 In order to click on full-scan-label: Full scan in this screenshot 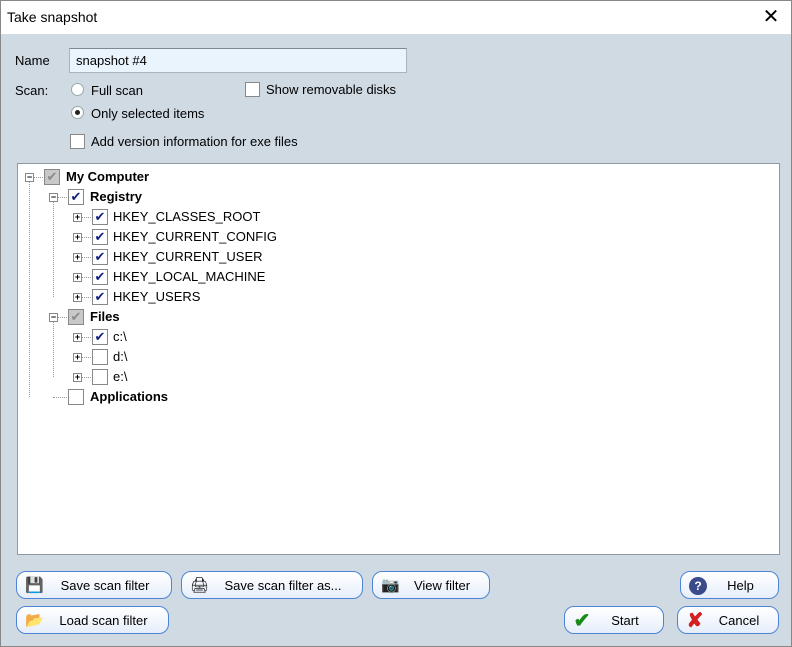, I will do `click(117, 90)`.